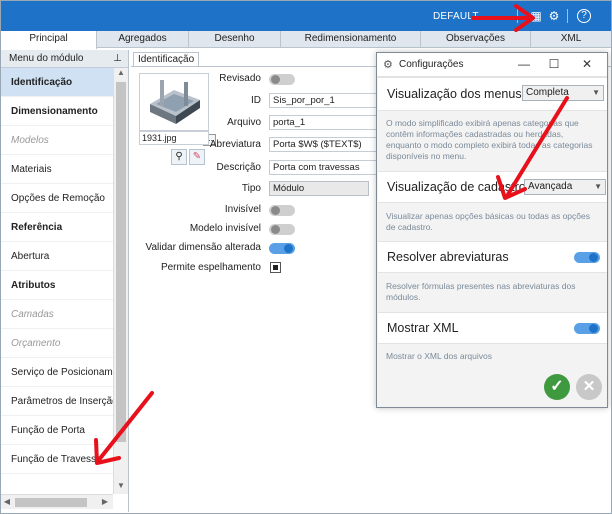 The image size is (612, 514). What do you see at coordinates (351, 39) in the screenshot?
I see `tab-redimensionamento: Redimensionamento` at bounding box center [351, 39].